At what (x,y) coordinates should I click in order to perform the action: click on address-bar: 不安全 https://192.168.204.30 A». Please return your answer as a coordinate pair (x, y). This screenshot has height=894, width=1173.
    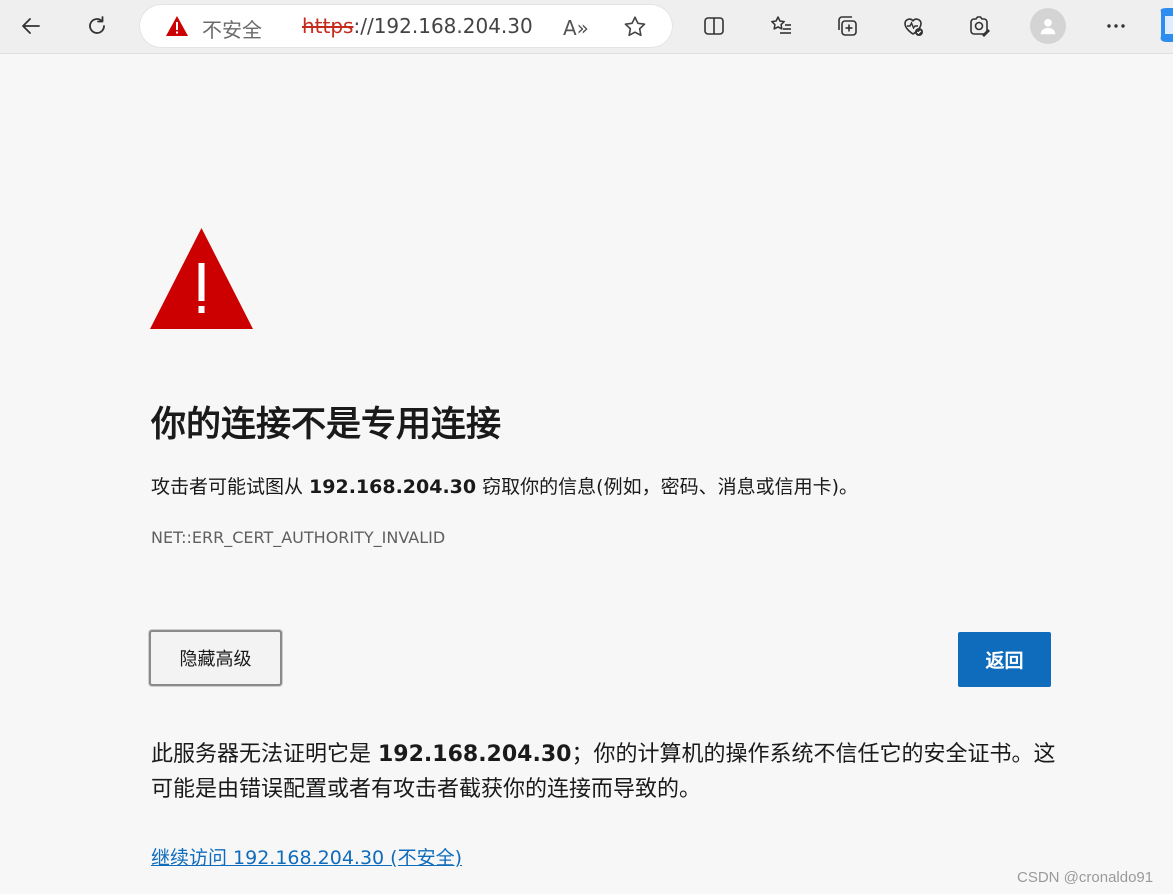
    Looking at the image, I should click on (406, 26).